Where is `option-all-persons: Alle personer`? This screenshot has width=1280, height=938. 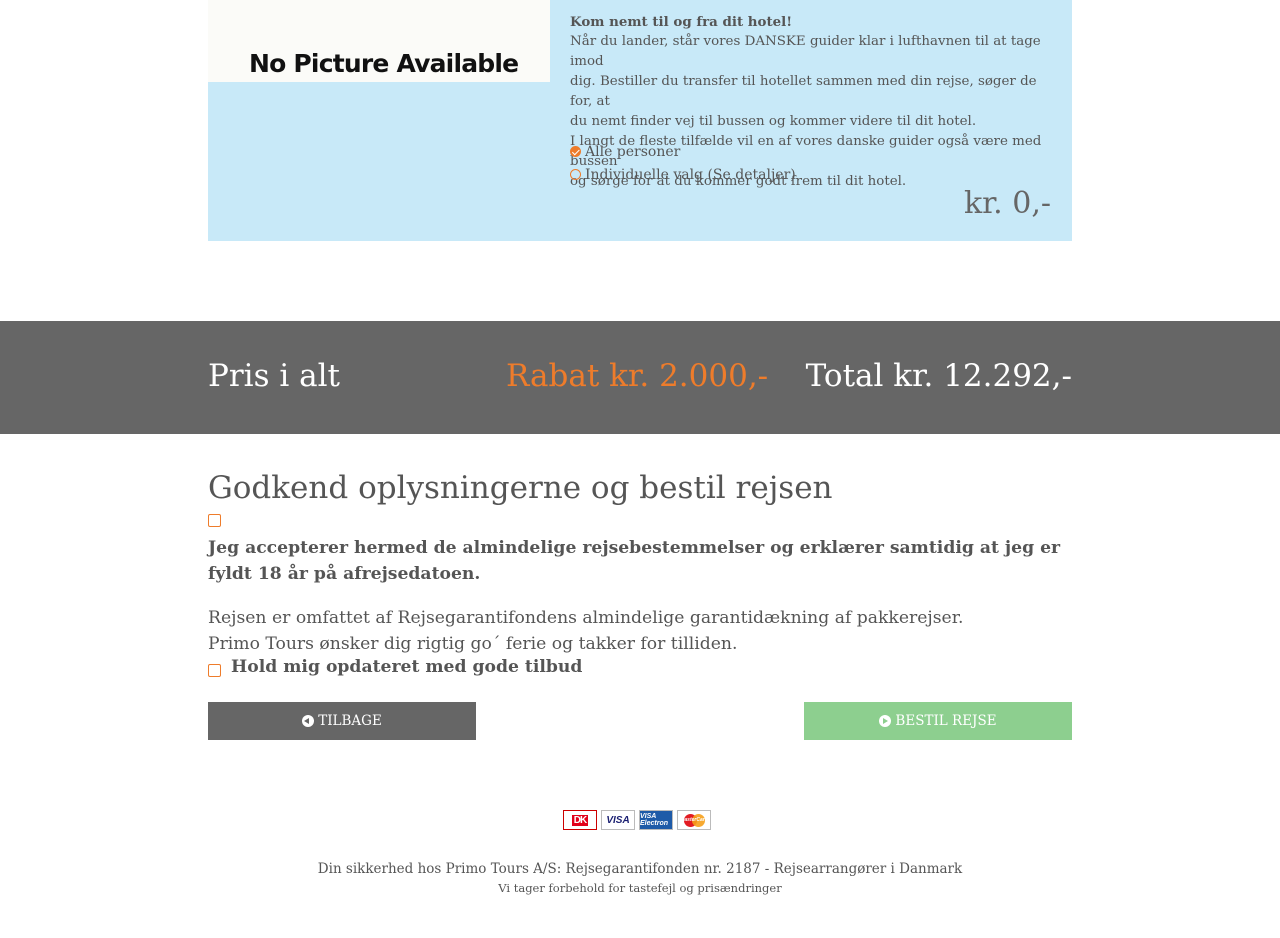 option-all-persons: Alle personer is located at coordinates (625, 152).